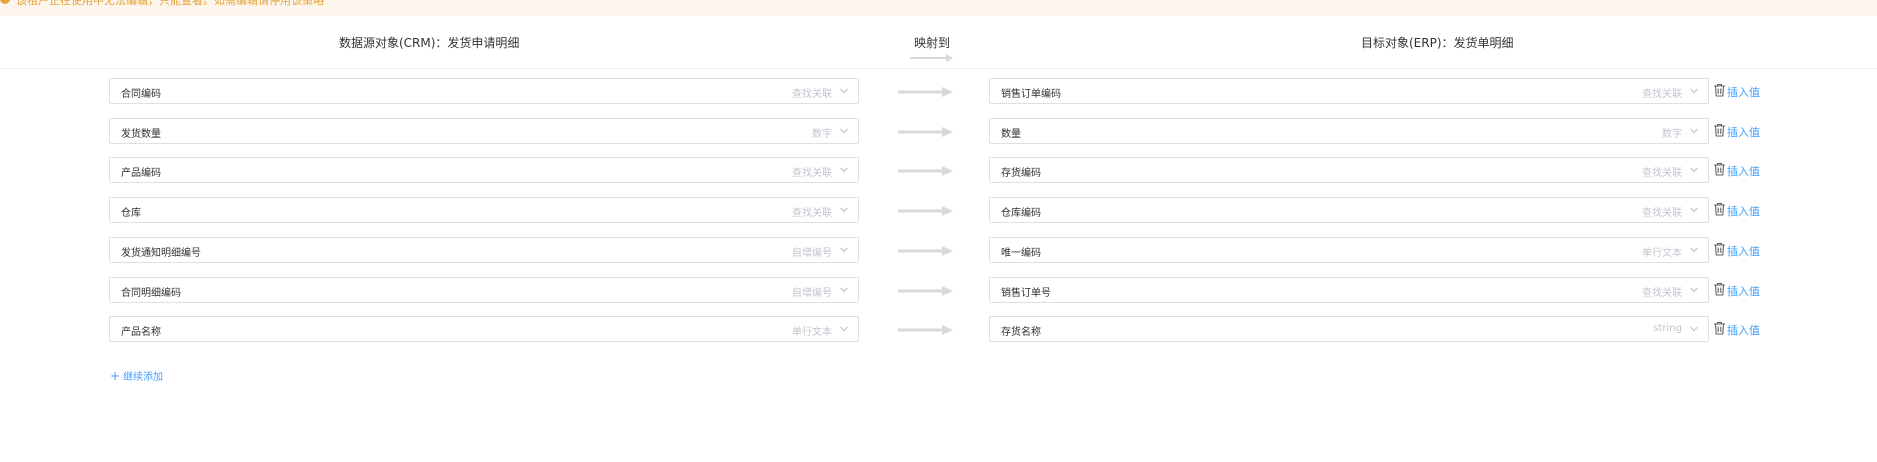  I want to click on add-more-label: 继续添加, so click(143, 377).